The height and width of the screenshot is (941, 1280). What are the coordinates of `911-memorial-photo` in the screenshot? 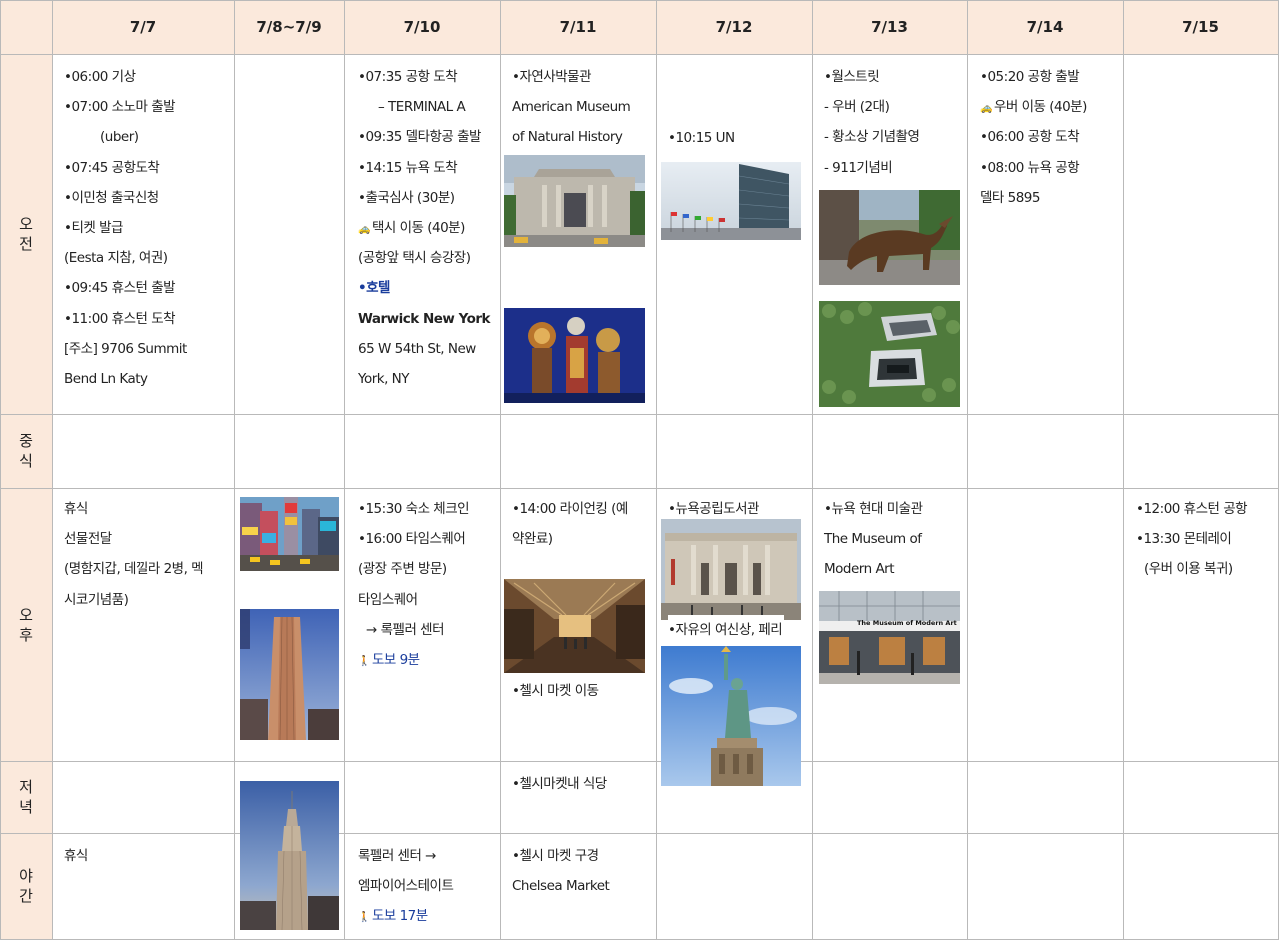 It's located at (889, 354).